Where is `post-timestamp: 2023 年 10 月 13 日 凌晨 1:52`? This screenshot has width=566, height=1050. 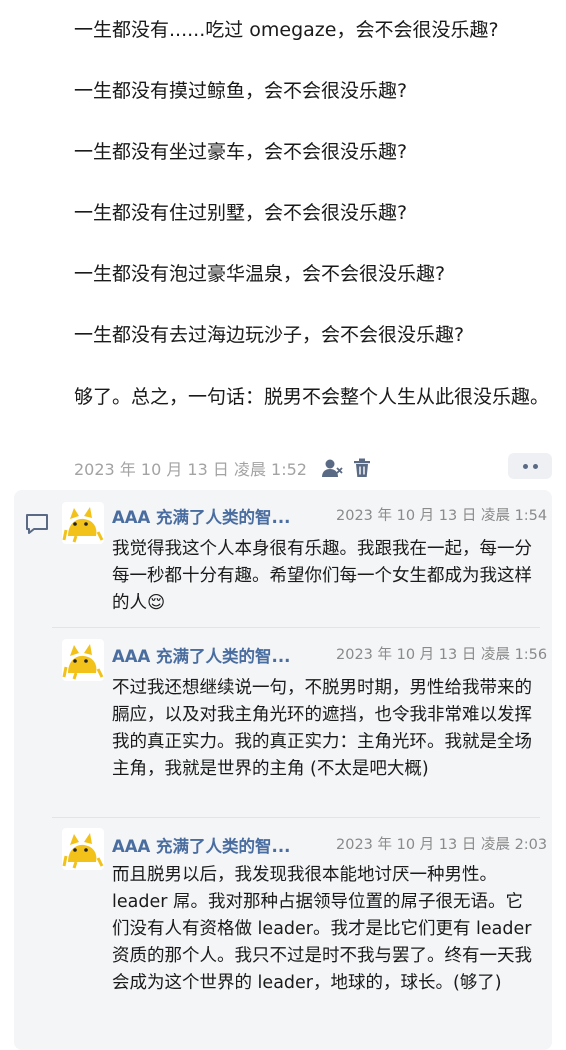 post-timestamp: 2023 年 10 月 13 日 凌晨 1:52 is located at coordinates (190, 469).